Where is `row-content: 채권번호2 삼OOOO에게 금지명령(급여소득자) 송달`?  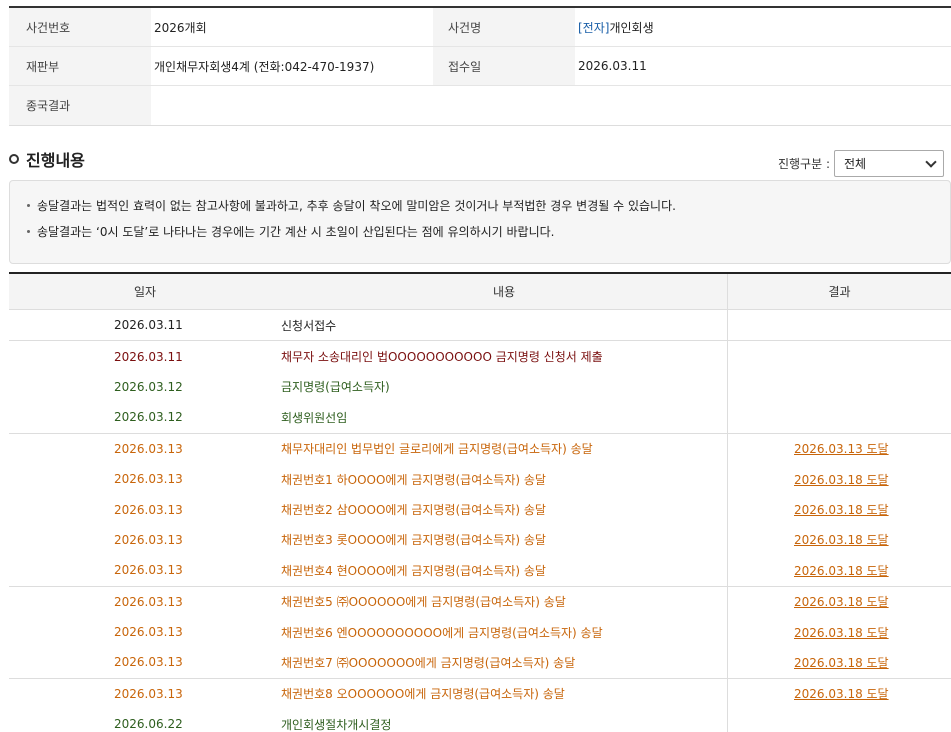 row-content: 채권번호2 삼OOOO에게 금지명령(급여소득자) 송달 is located at coordinates (413, 510).